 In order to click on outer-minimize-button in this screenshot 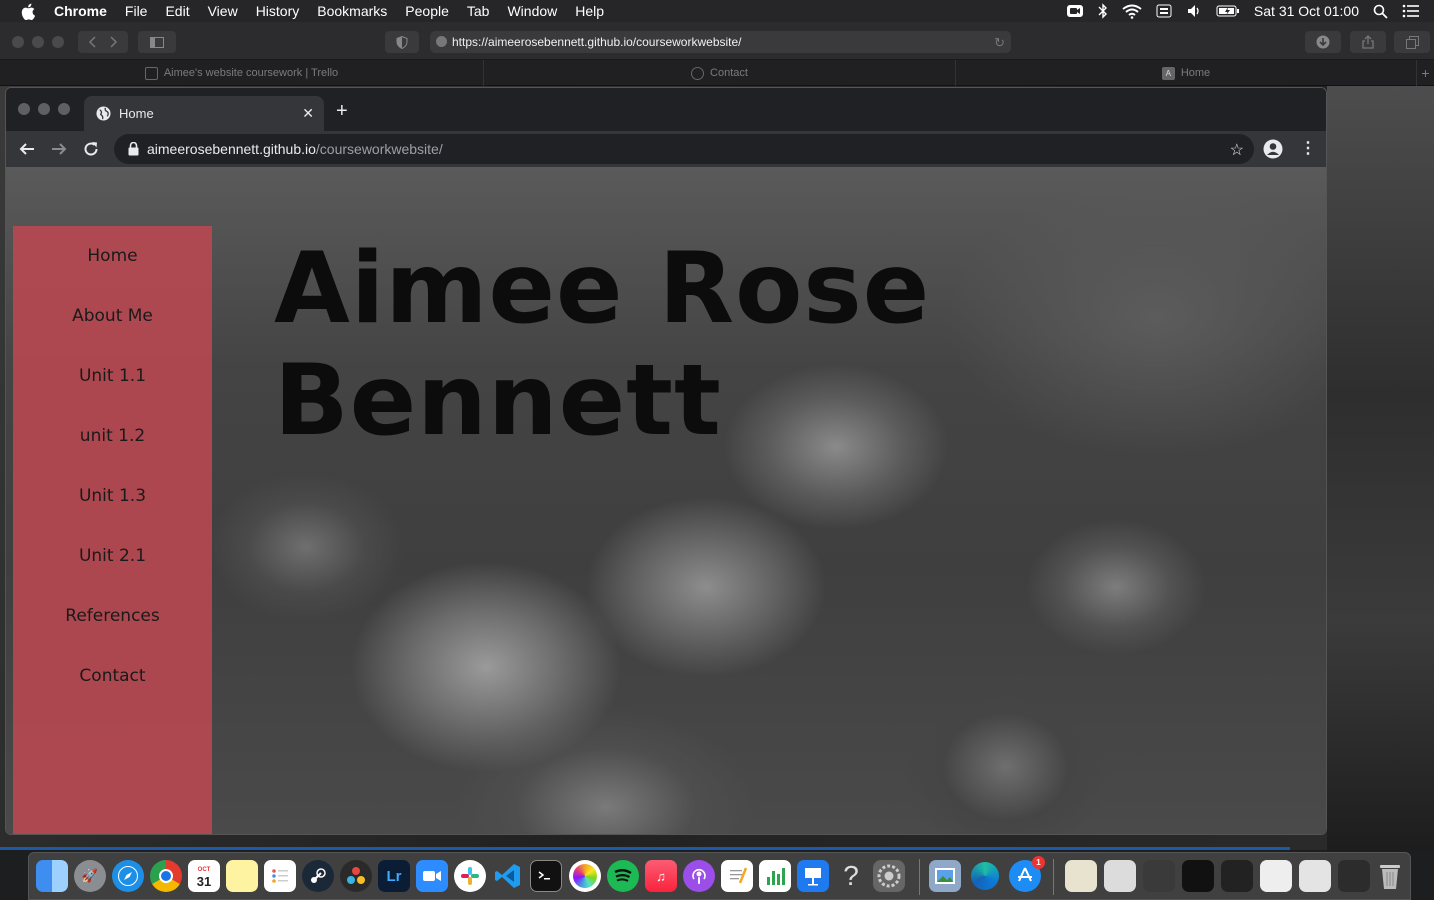, I will do `click(38, 42)`.